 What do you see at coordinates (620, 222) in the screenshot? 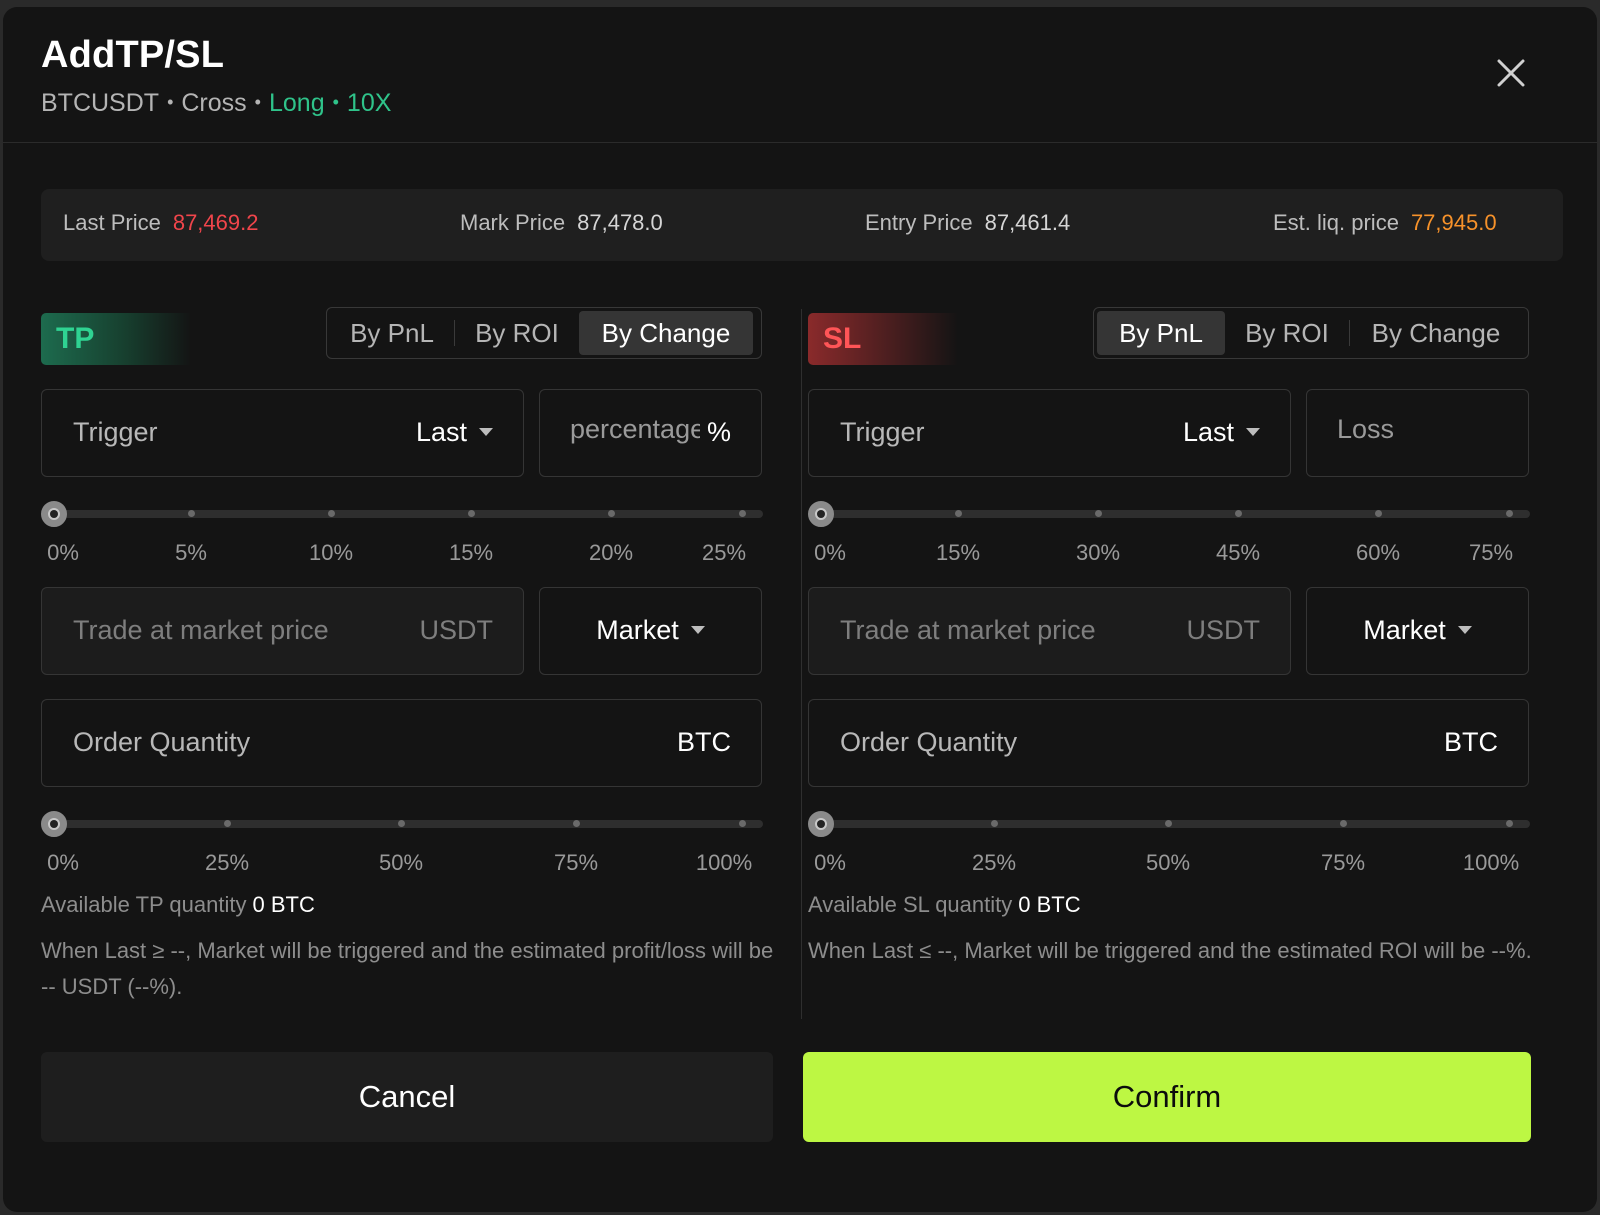
I see `mark-price-value: 87,478.0` at bounding box center [620, 222].